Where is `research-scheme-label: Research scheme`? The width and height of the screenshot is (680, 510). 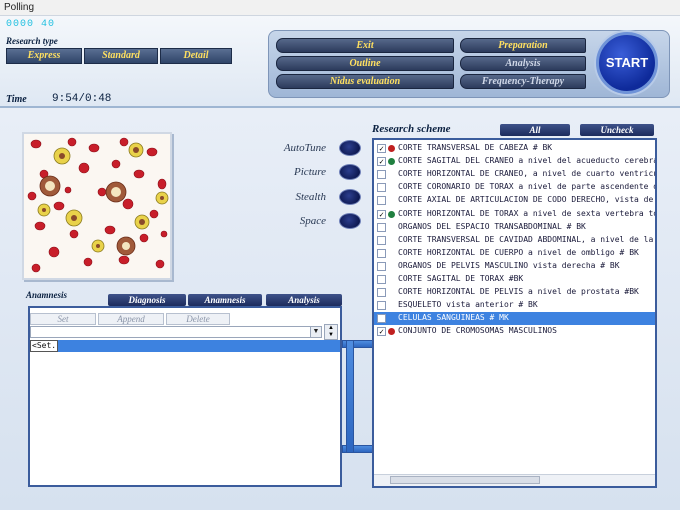
research-scheme-label: Research scheme is located at coordinates (411, 129).